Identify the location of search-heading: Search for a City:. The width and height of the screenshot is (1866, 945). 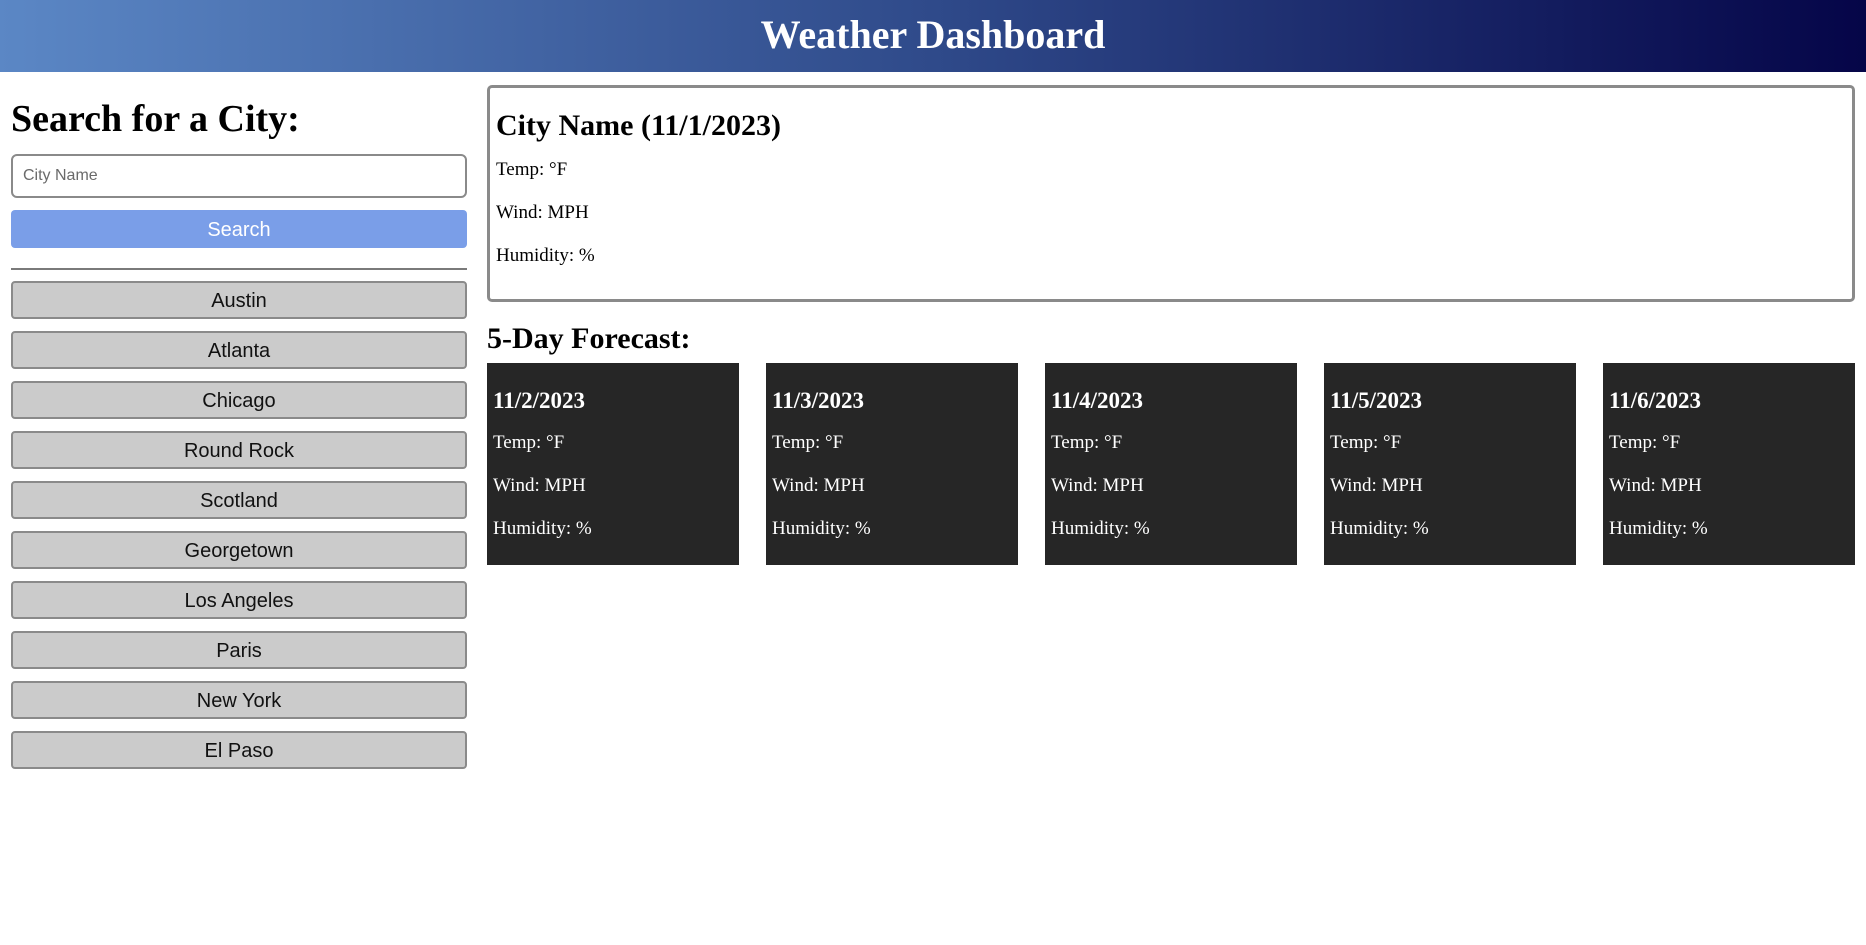
(155, 119).